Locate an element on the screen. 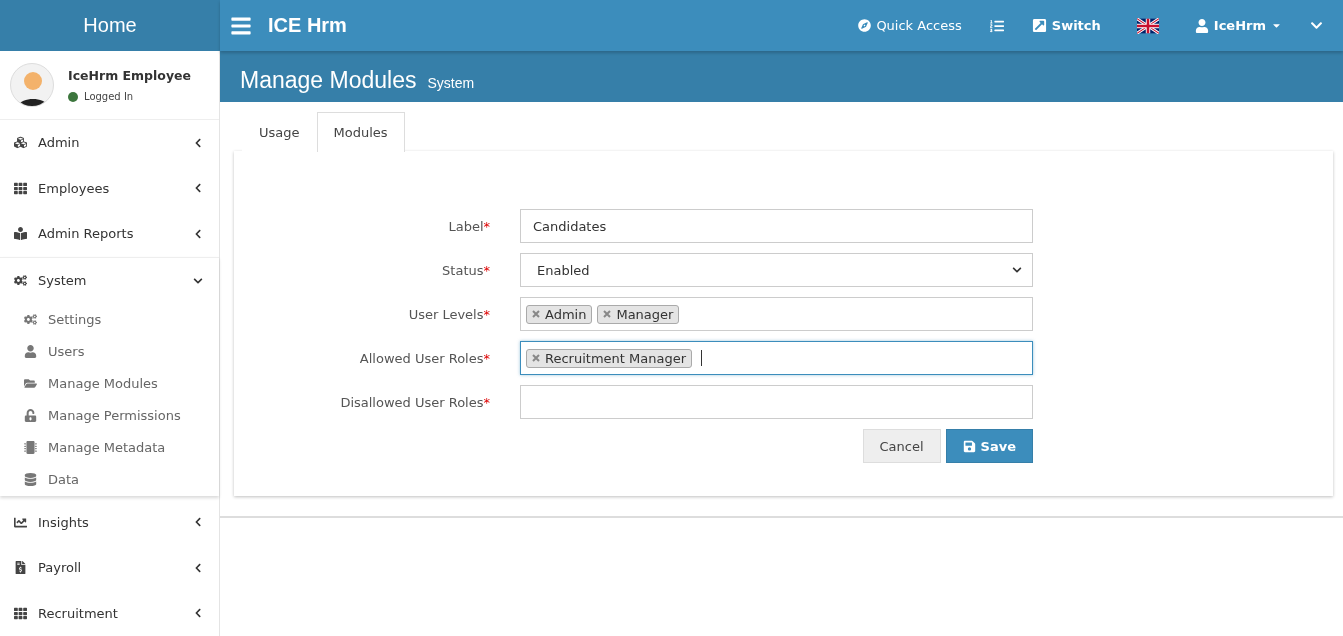  status-select: Enabled is located at coordinates (776, 270).